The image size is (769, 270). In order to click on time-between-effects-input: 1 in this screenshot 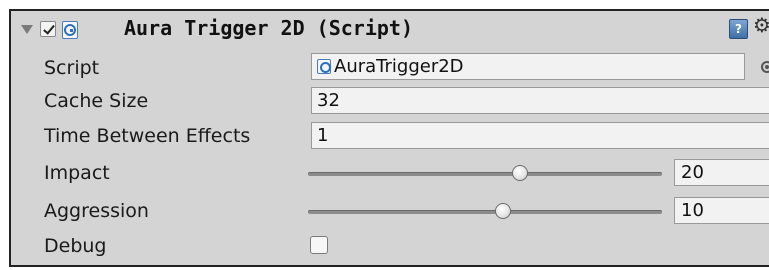, I will do `click(540, 135)`.